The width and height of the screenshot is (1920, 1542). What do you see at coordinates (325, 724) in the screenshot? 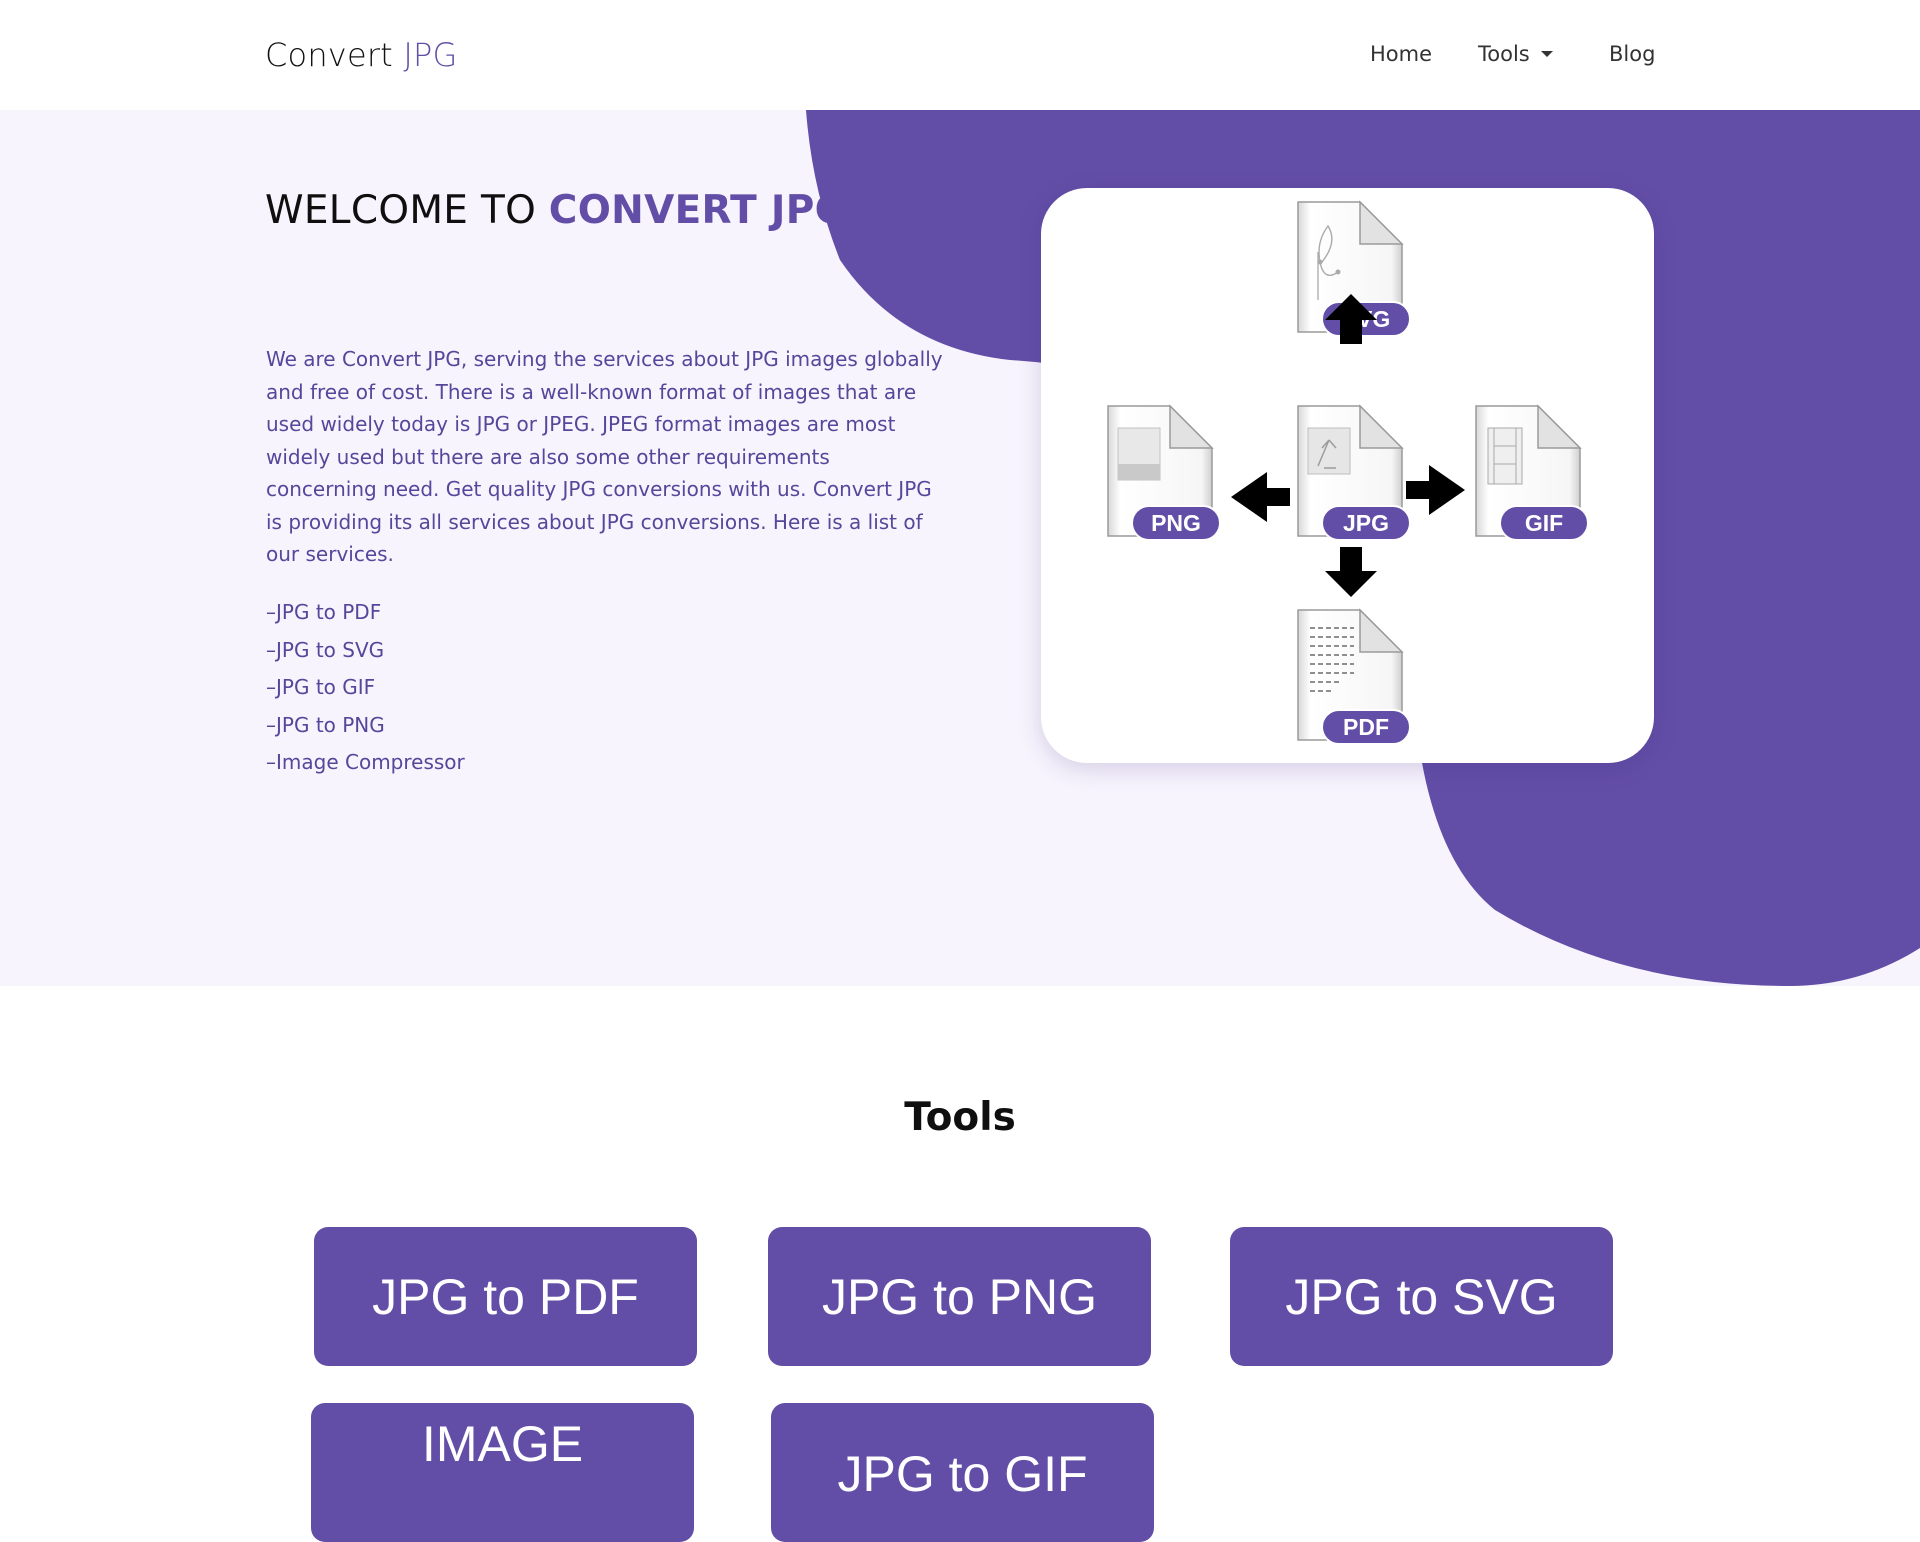
I see `service-item: –JPG to PNG` at bounding box center [325, 724].